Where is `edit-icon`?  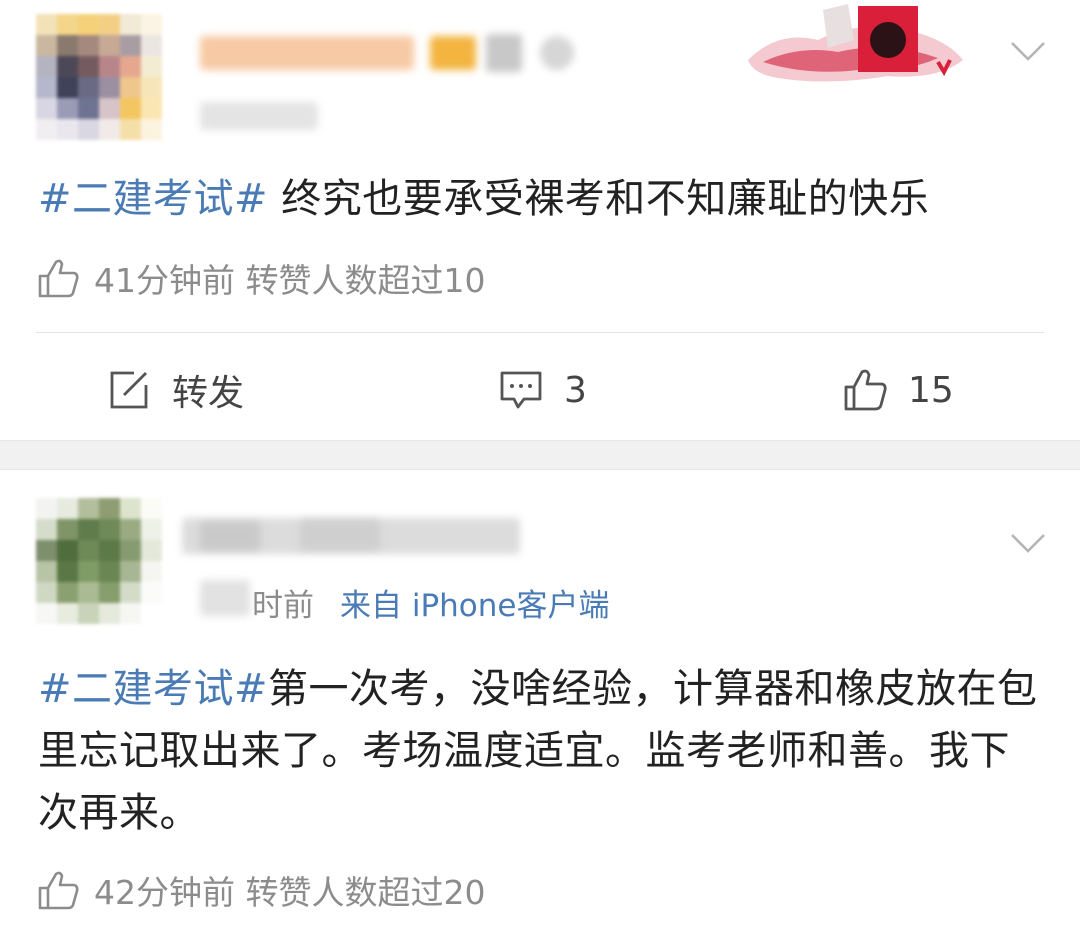 edit-icon is located at coordinates (129, 390).